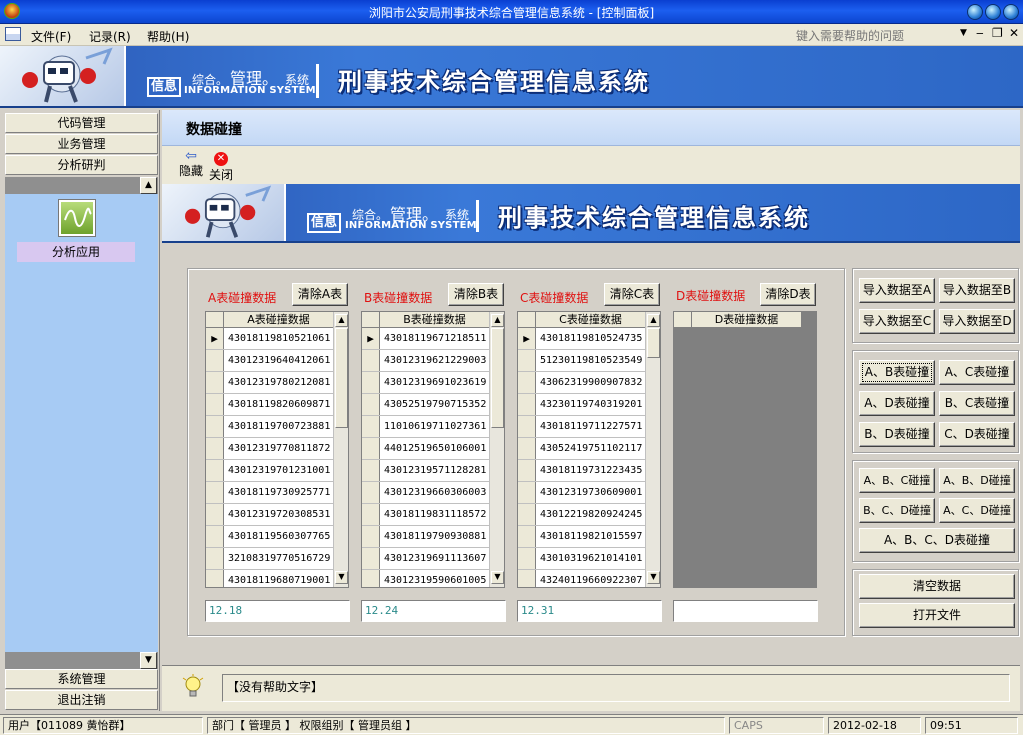  Describe the element at coordinates (581, 427) in the screenshot. I see `table-row: 43018119711227571` at that location.